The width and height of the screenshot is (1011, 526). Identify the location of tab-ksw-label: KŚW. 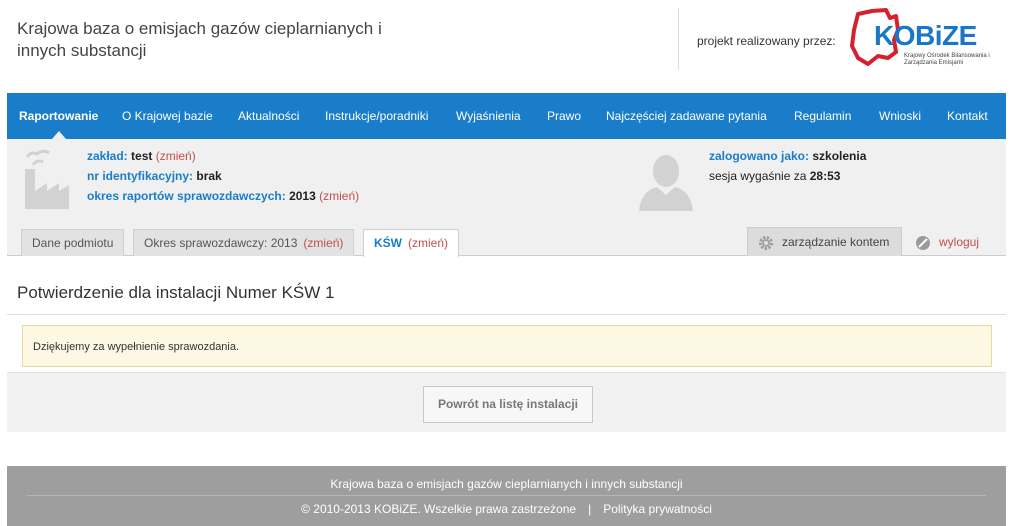
(388, 243).